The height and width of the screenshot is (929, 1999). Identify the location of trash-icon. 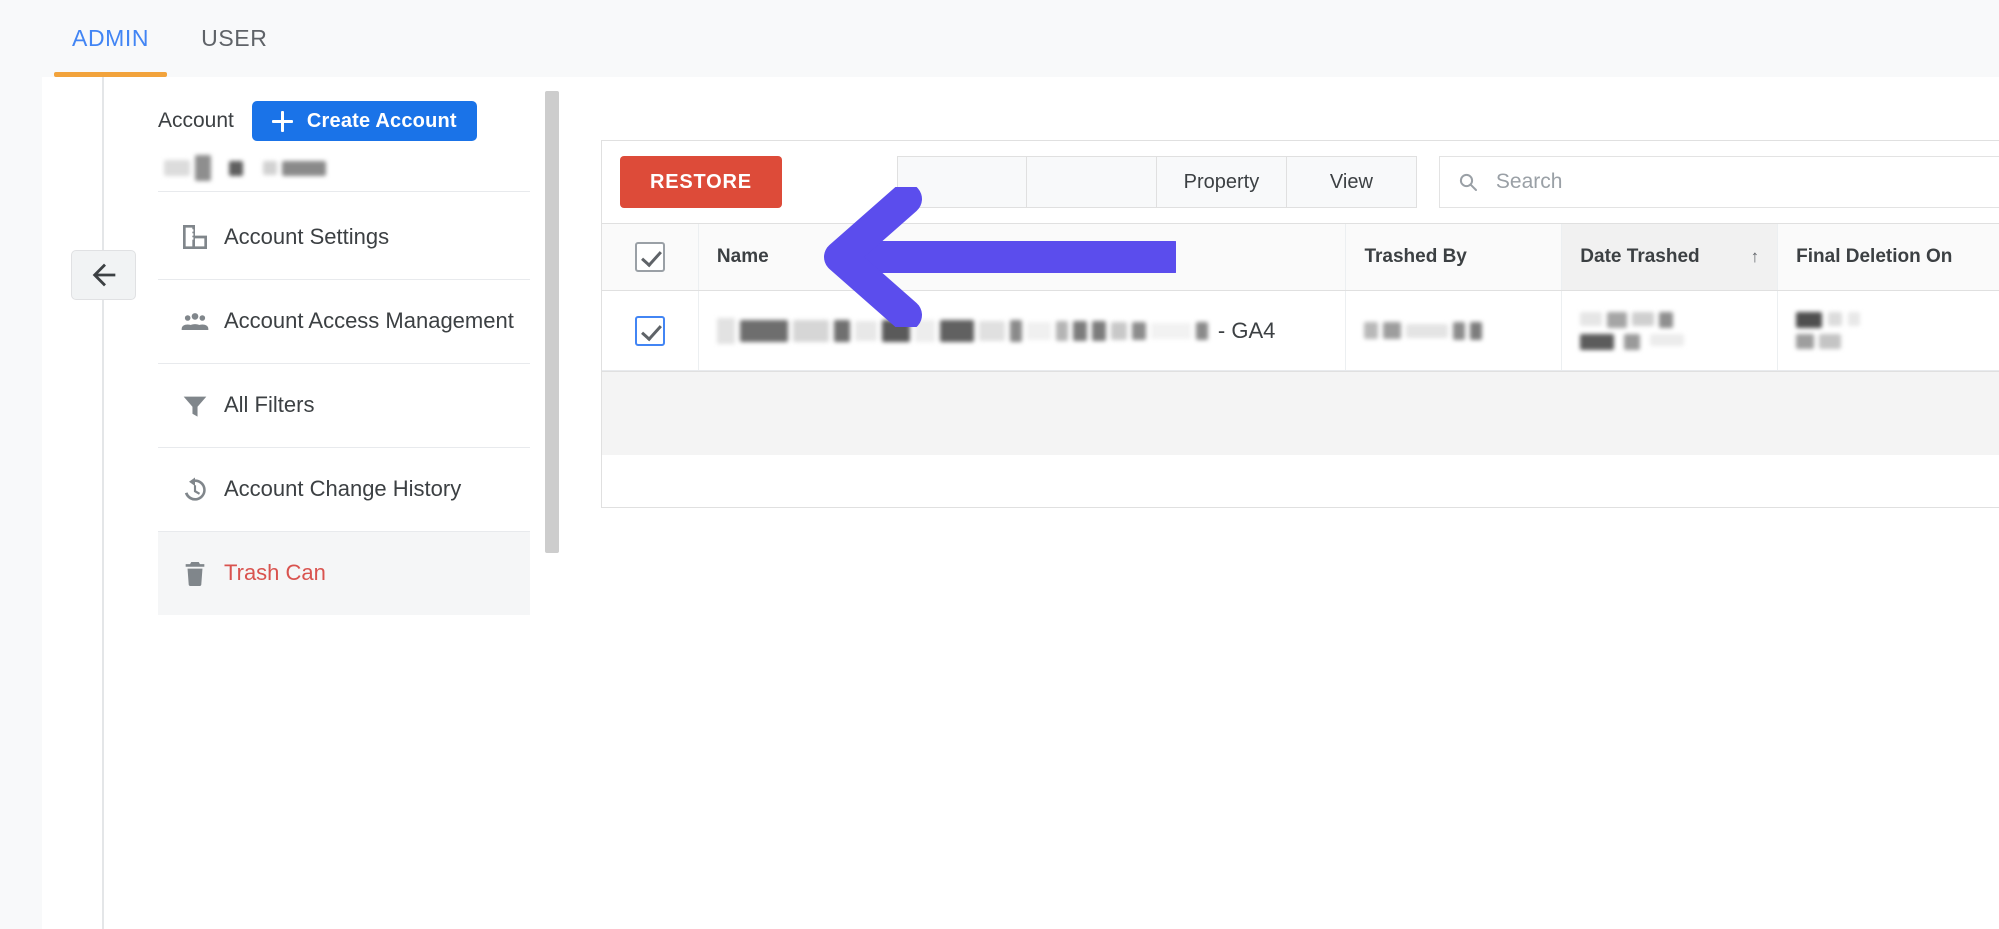
(195, 574).